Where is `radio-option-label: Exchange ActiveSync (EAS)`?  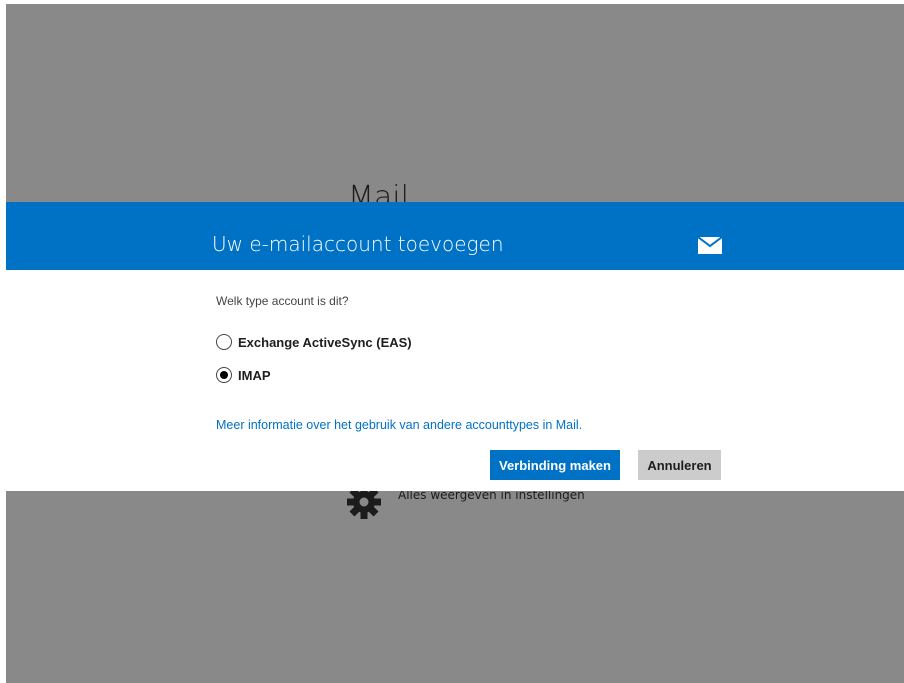 radio-option-label: Exchange ActiveSync (EAS) is located at coordinates (325, 342).